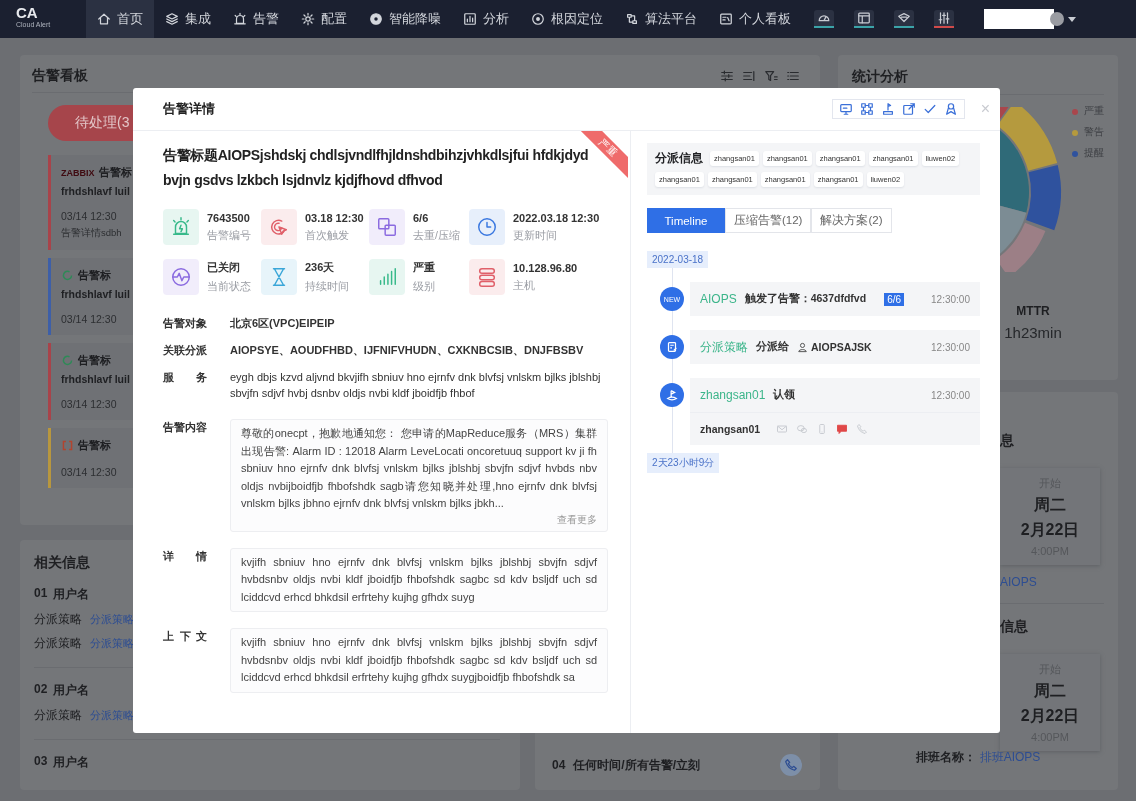  Describe the element at coordinates (637, 765) in the screenshot. I see `notify-rule: 任何时间/所有告警/立刻` at that location.